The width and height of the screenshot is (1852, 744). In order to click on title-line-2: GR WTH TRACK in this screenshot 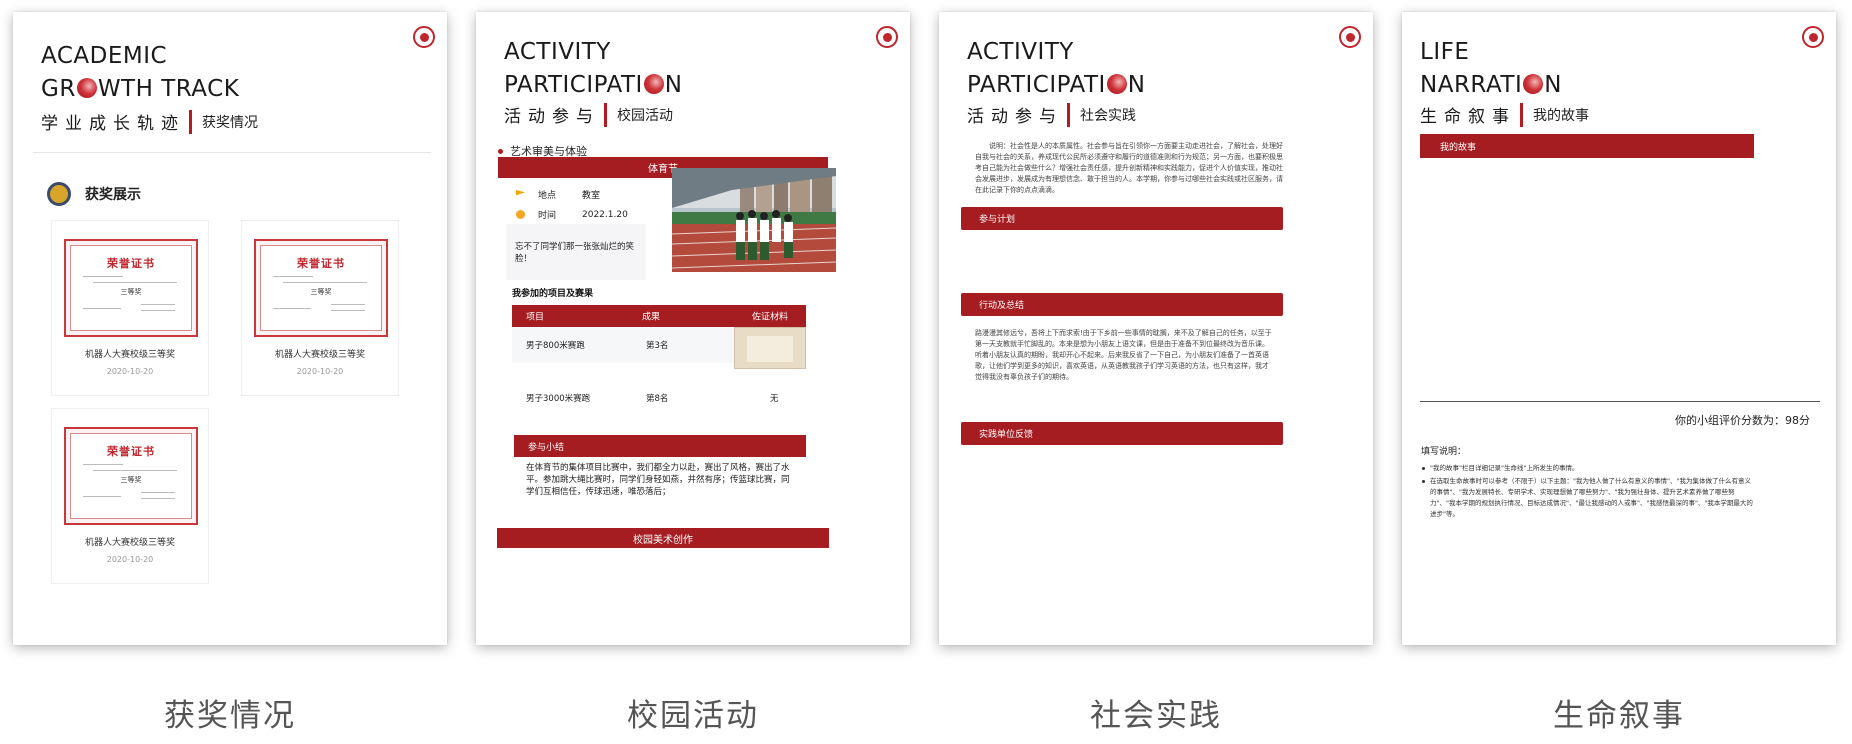, I will do `click(140, 89)`.